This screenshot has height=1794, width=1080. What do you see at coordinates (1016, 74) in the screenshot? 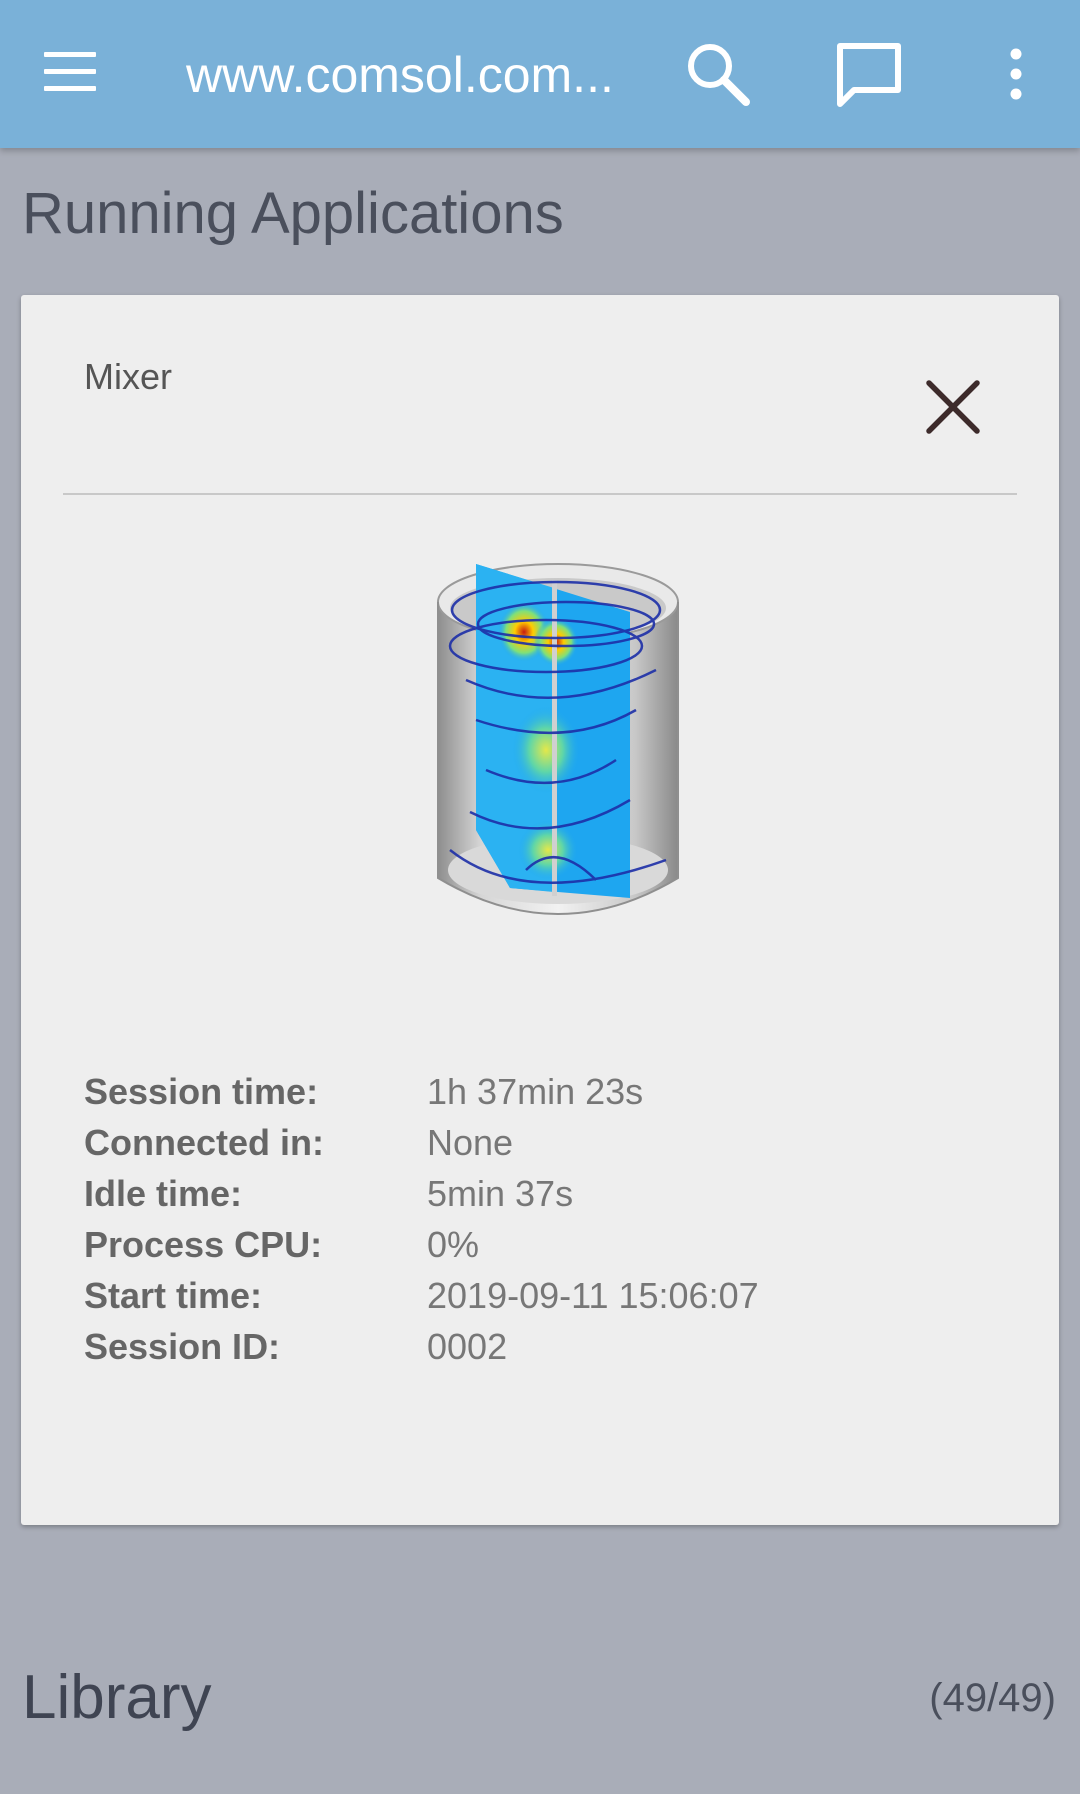
I see `more-vert-icon` at bounding box center [1016, 74].